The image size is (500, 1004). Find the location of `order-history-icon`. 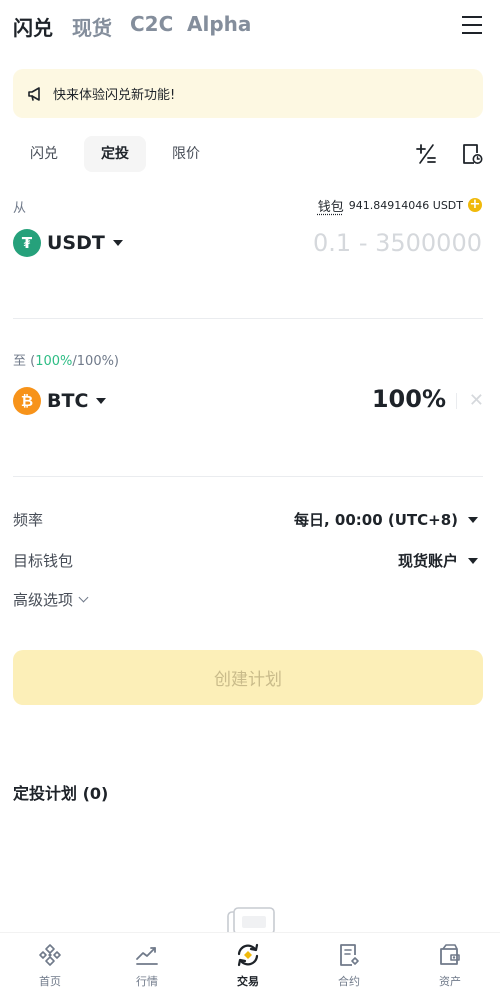

order-history-icon is located at coordinates (472, 154).